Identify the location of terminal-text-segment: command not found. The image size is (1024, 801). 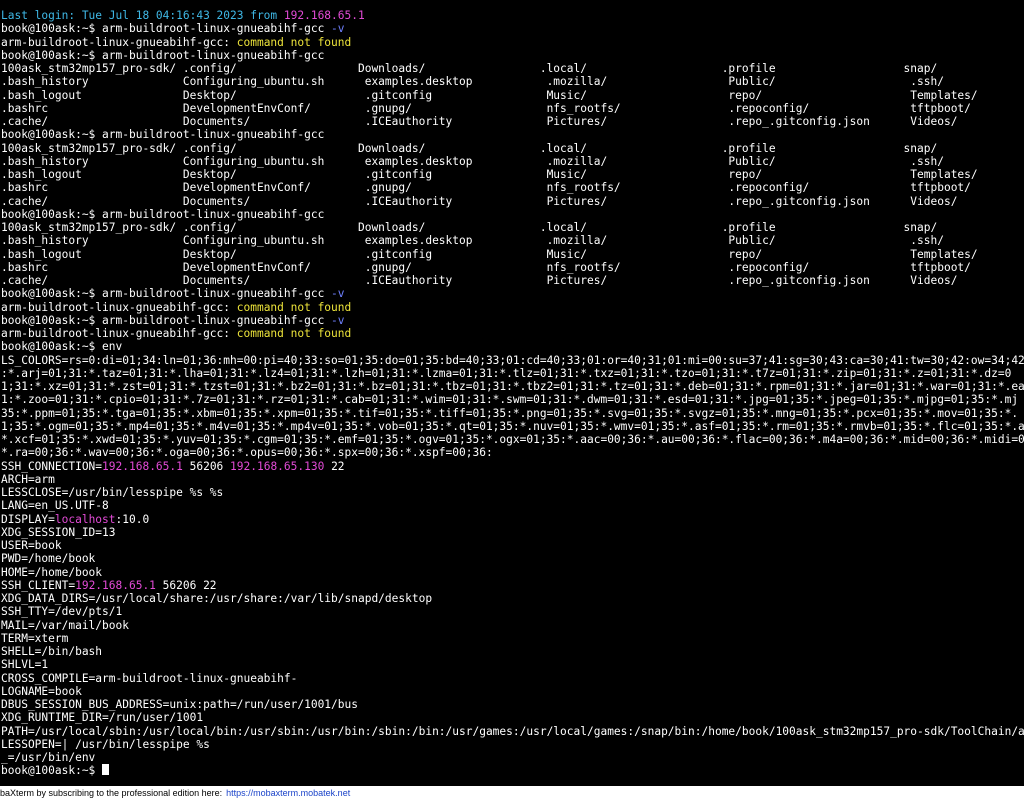
(294, 42).